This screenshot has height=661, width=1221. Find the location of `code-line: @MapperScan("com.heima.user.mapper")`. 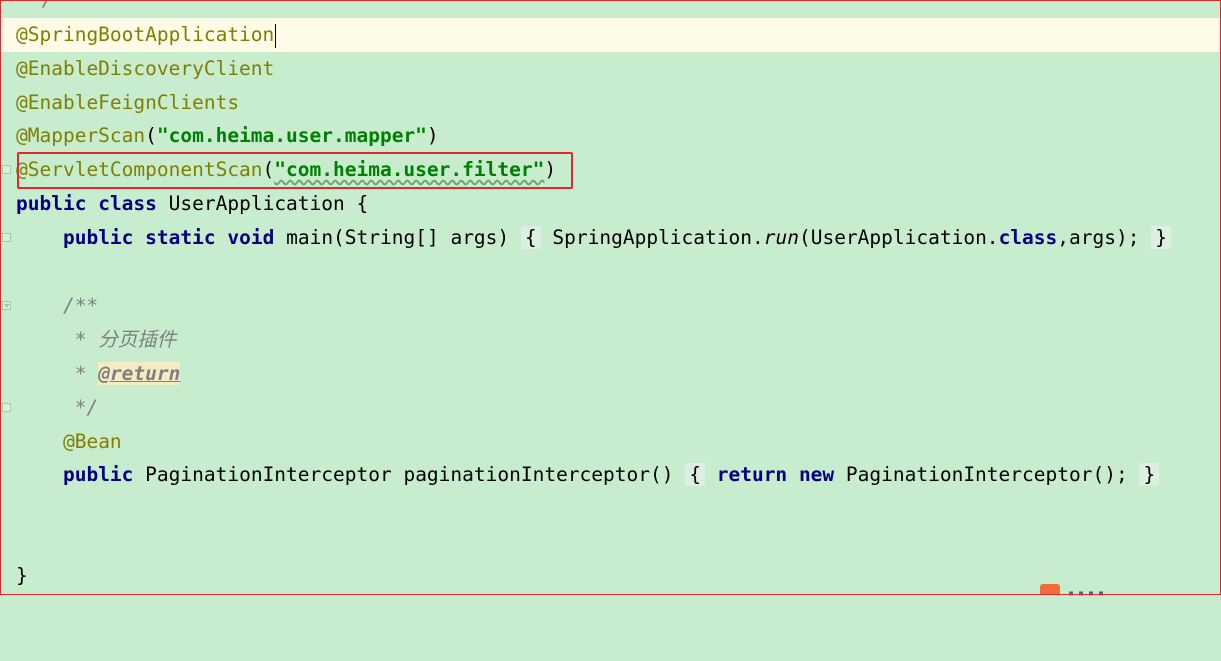

code-line: @MapperScan("com.heima.user.mapper") is located at coordinates (610, 136).